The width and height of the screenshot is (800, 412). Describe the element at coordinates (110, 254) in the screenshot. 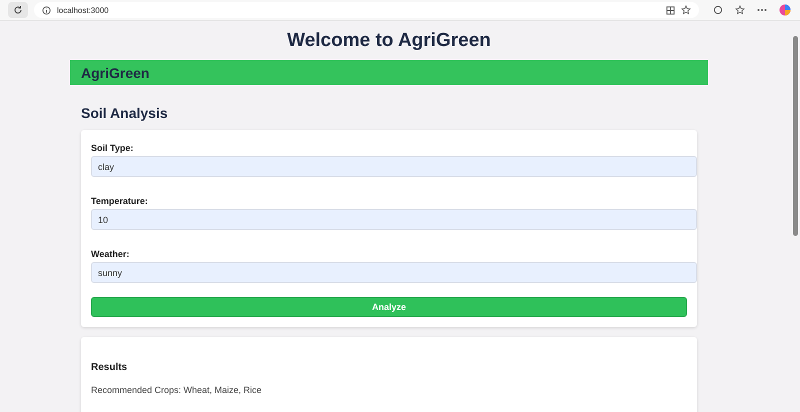

I see `field-label: Weather:` at that location.